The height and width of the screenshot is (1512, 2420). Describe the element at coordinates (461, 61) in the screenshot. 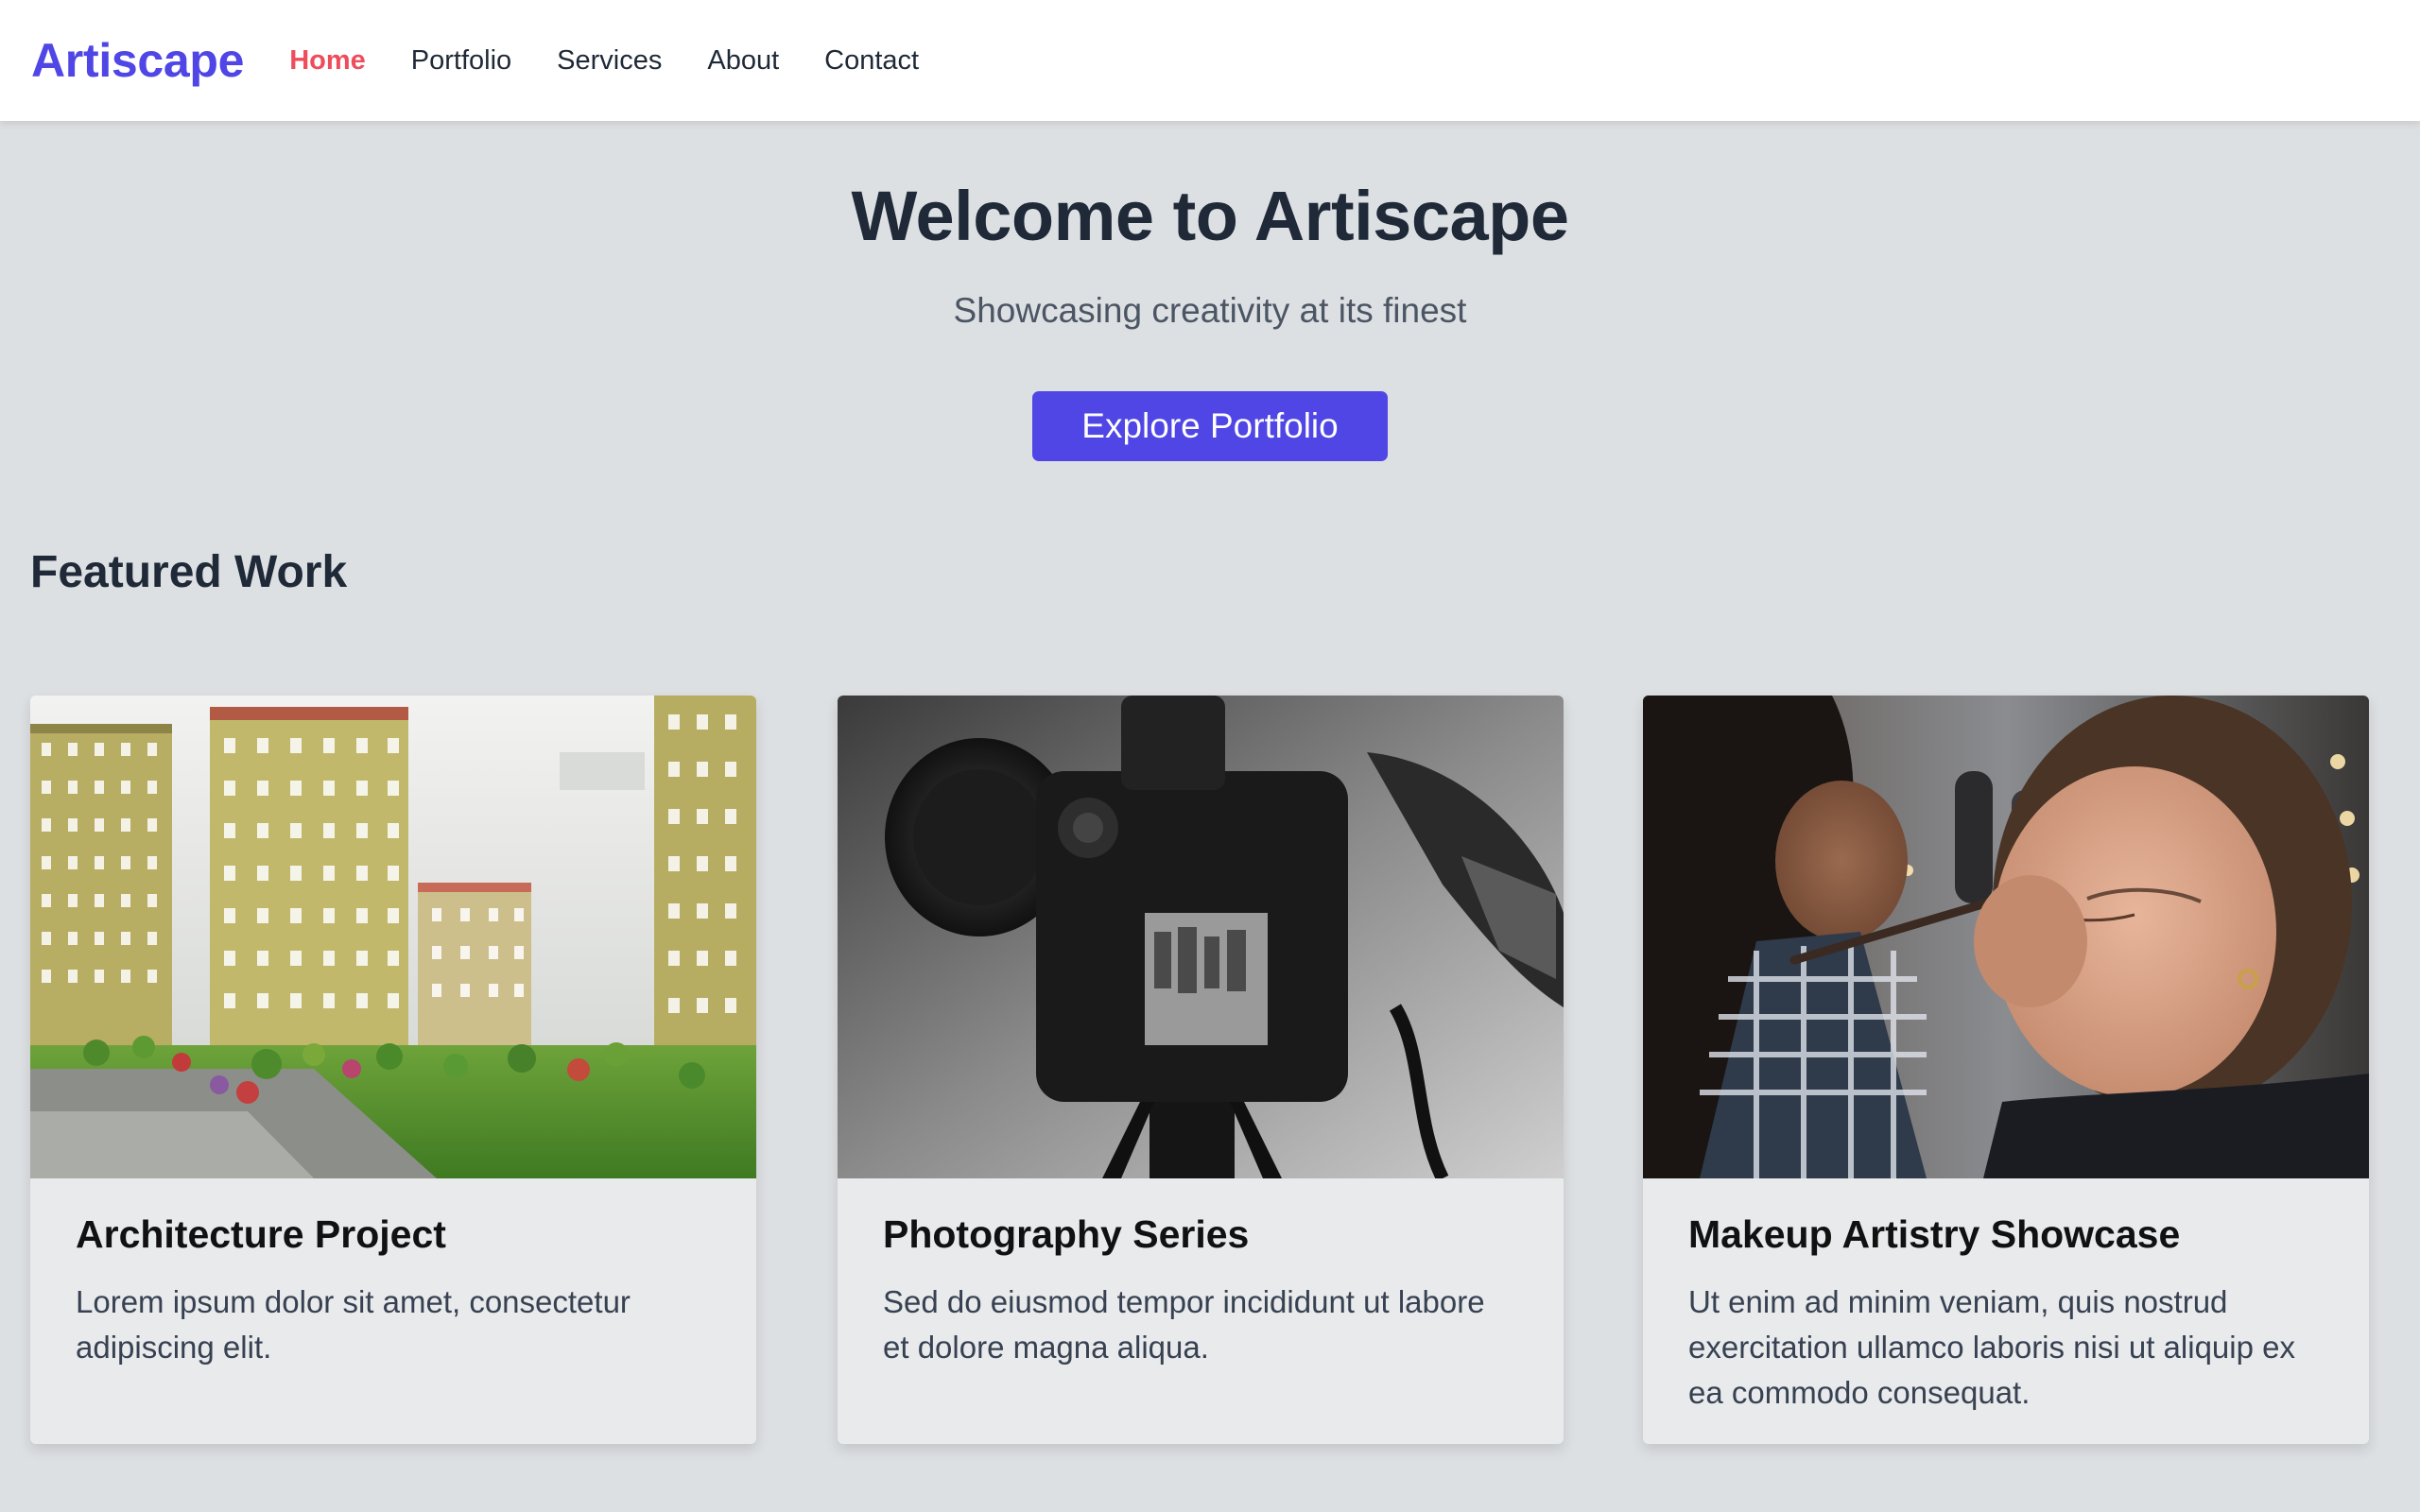

I see `nav-portfolio: Portfolio` at that location.